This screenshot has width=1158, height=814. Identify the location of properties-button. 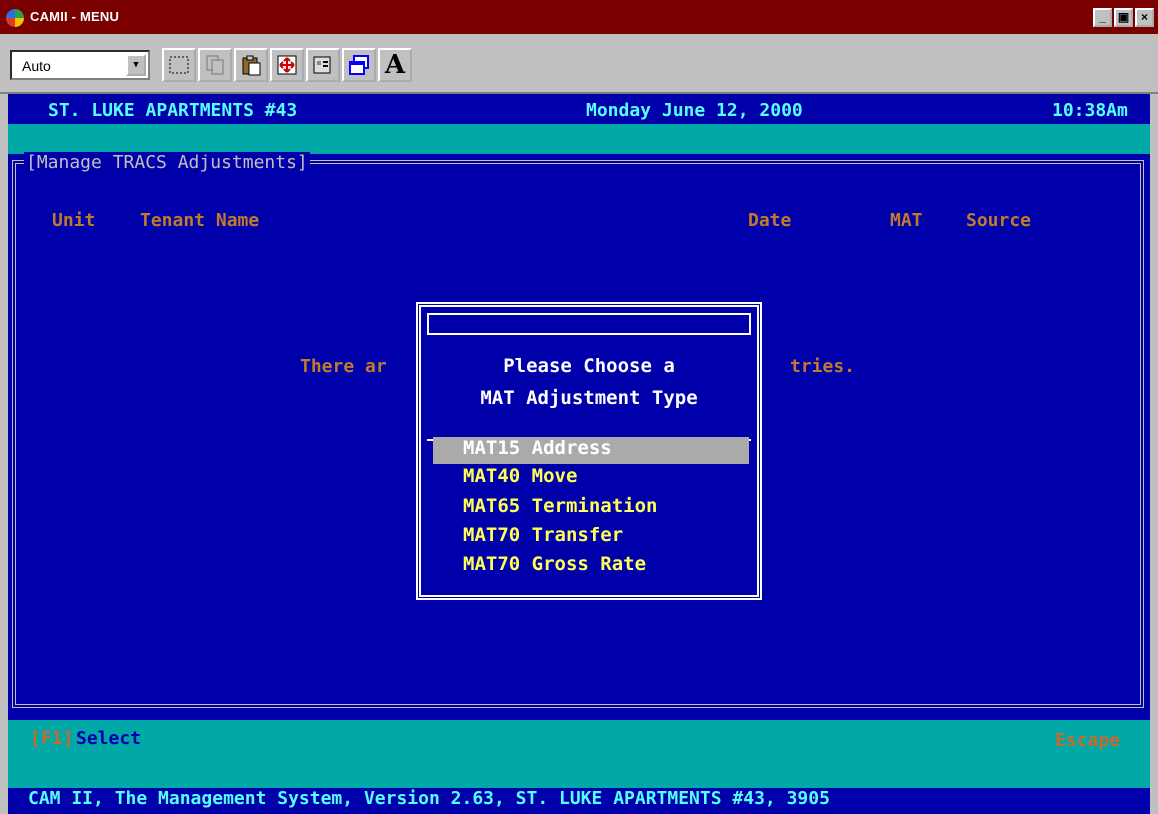
(323, 65).